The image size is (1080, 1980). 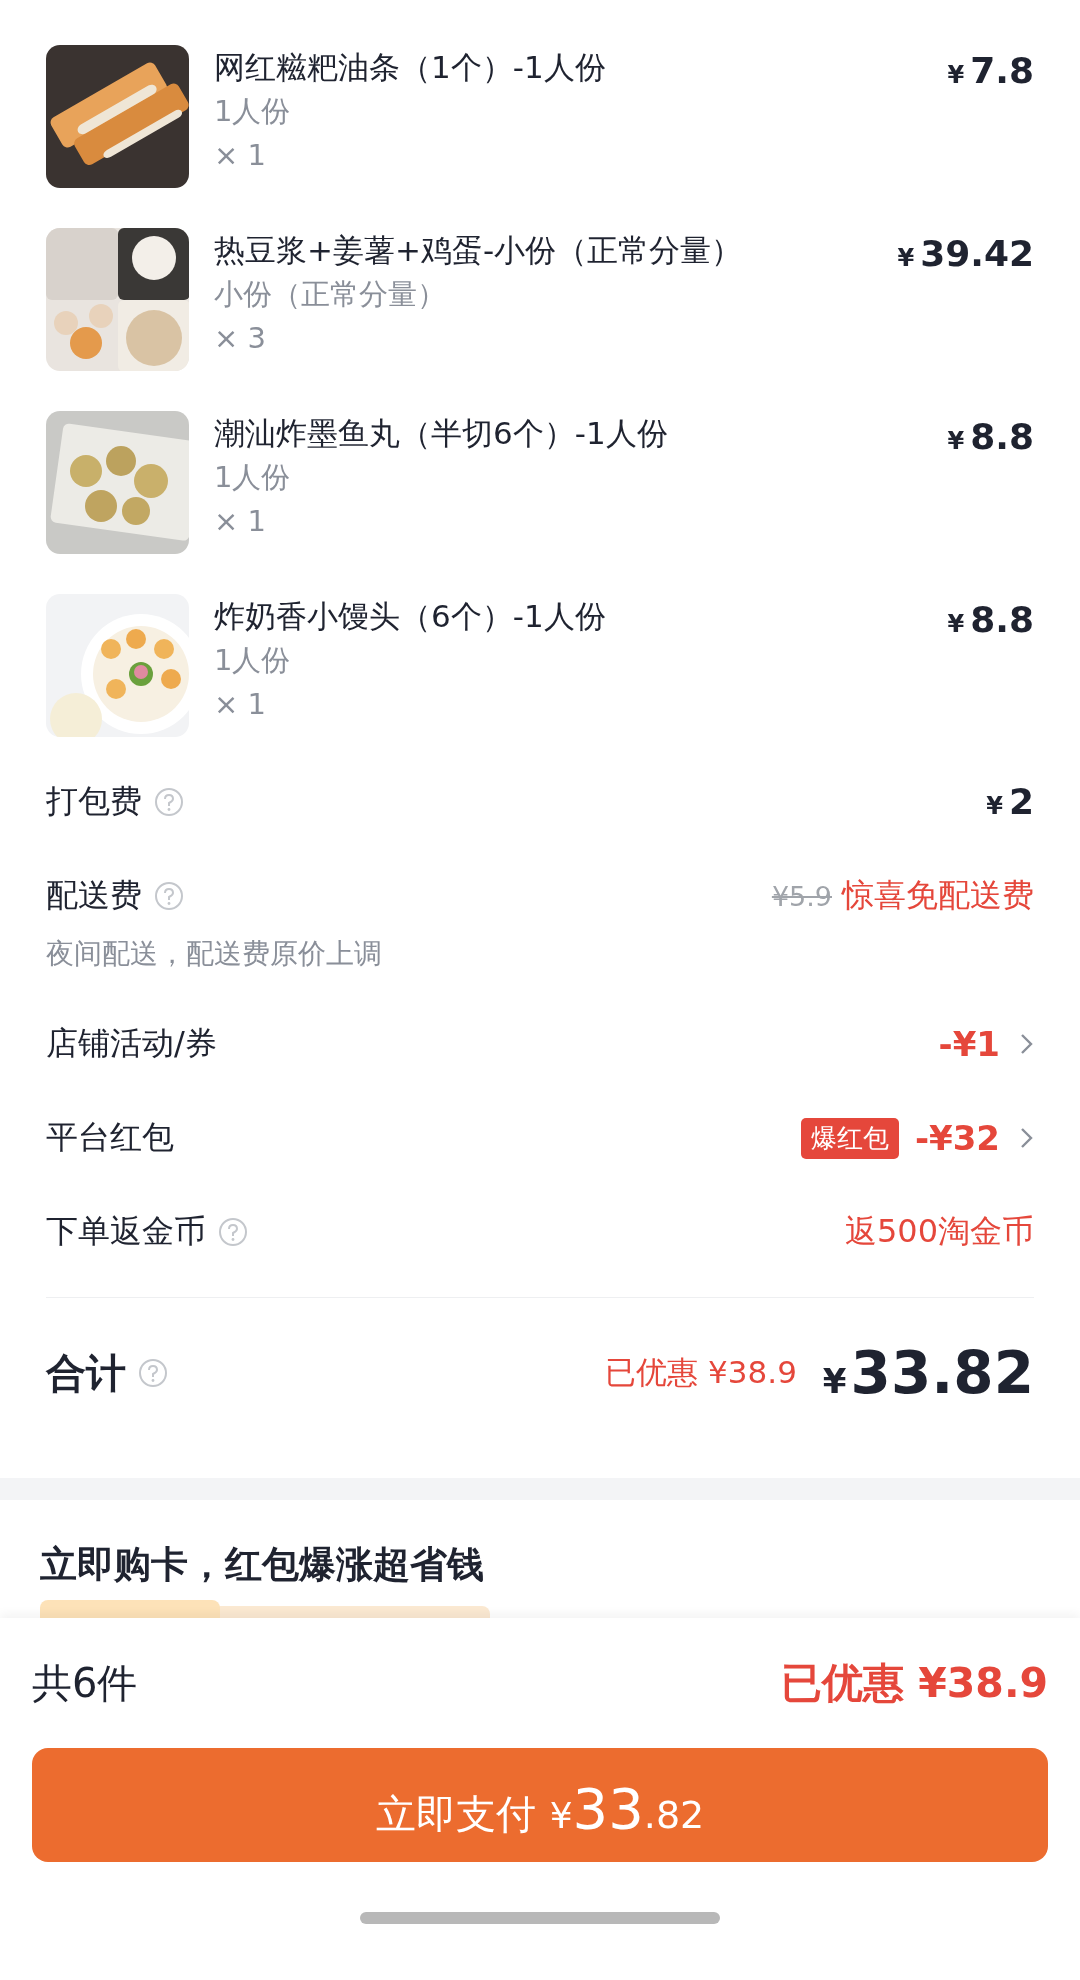 What do you see at coordinates (240, 338) in the screenshot?
I see `item-quantity: × 3` at bounding box center [240, 338].